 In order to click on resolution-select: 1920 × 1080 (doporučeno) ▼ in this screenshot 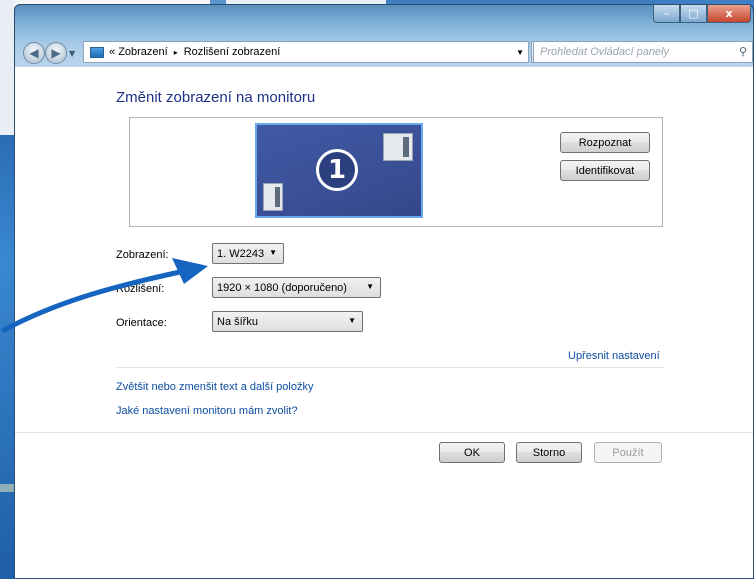, I will do `click(296, 287)`.